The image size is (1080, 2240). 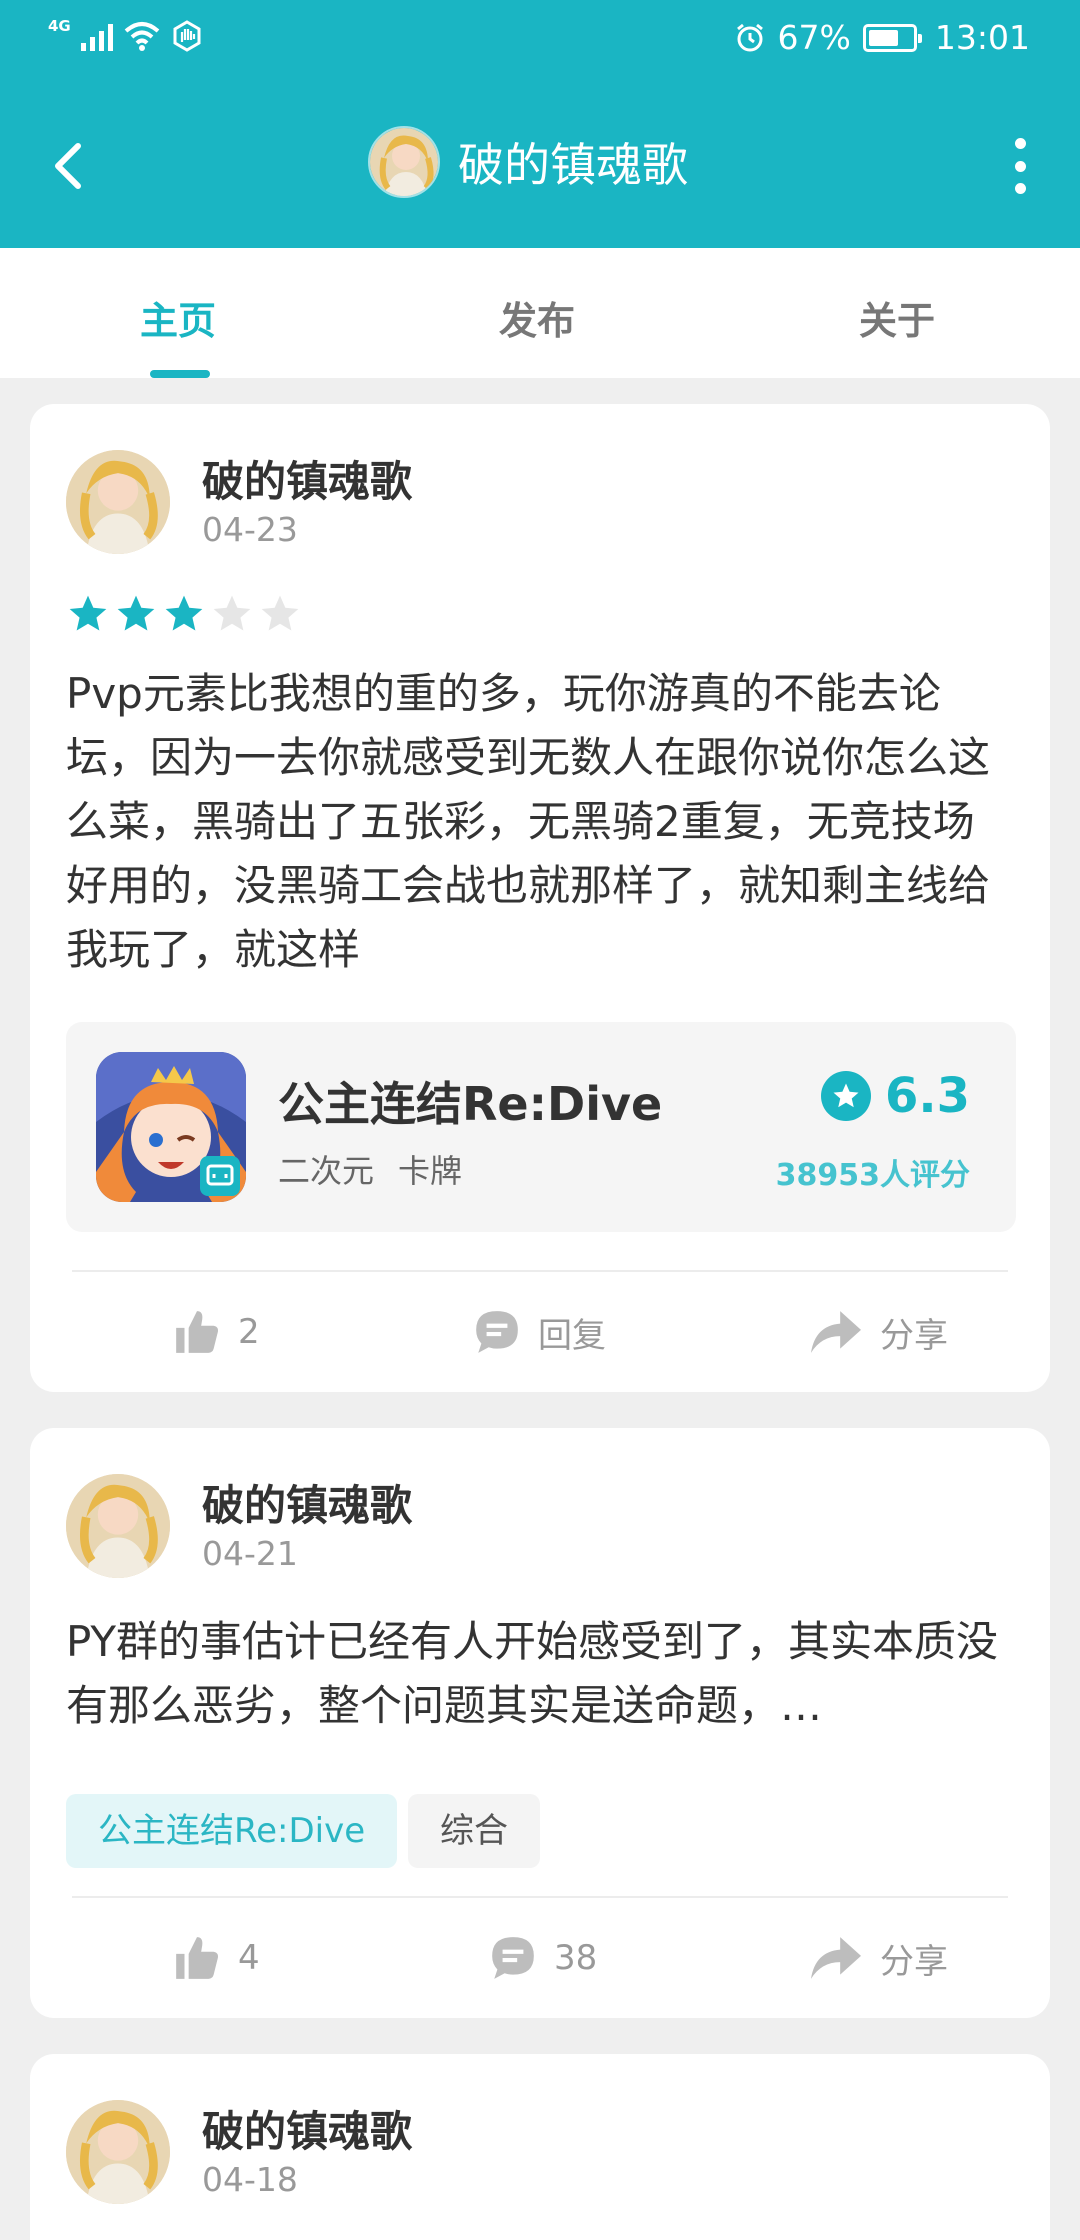 What do you see at coordinates (814, 37) in the screenshot?
I see `battery-percent: 67%` at bounding box center [814, 37].